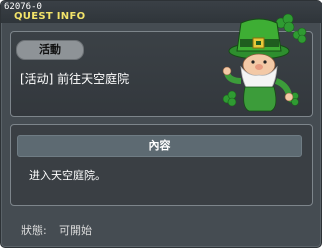 Image resolution: width=322 pixels, height=248 pixels. I want to click on content-header: 內容, so click(159, 145).